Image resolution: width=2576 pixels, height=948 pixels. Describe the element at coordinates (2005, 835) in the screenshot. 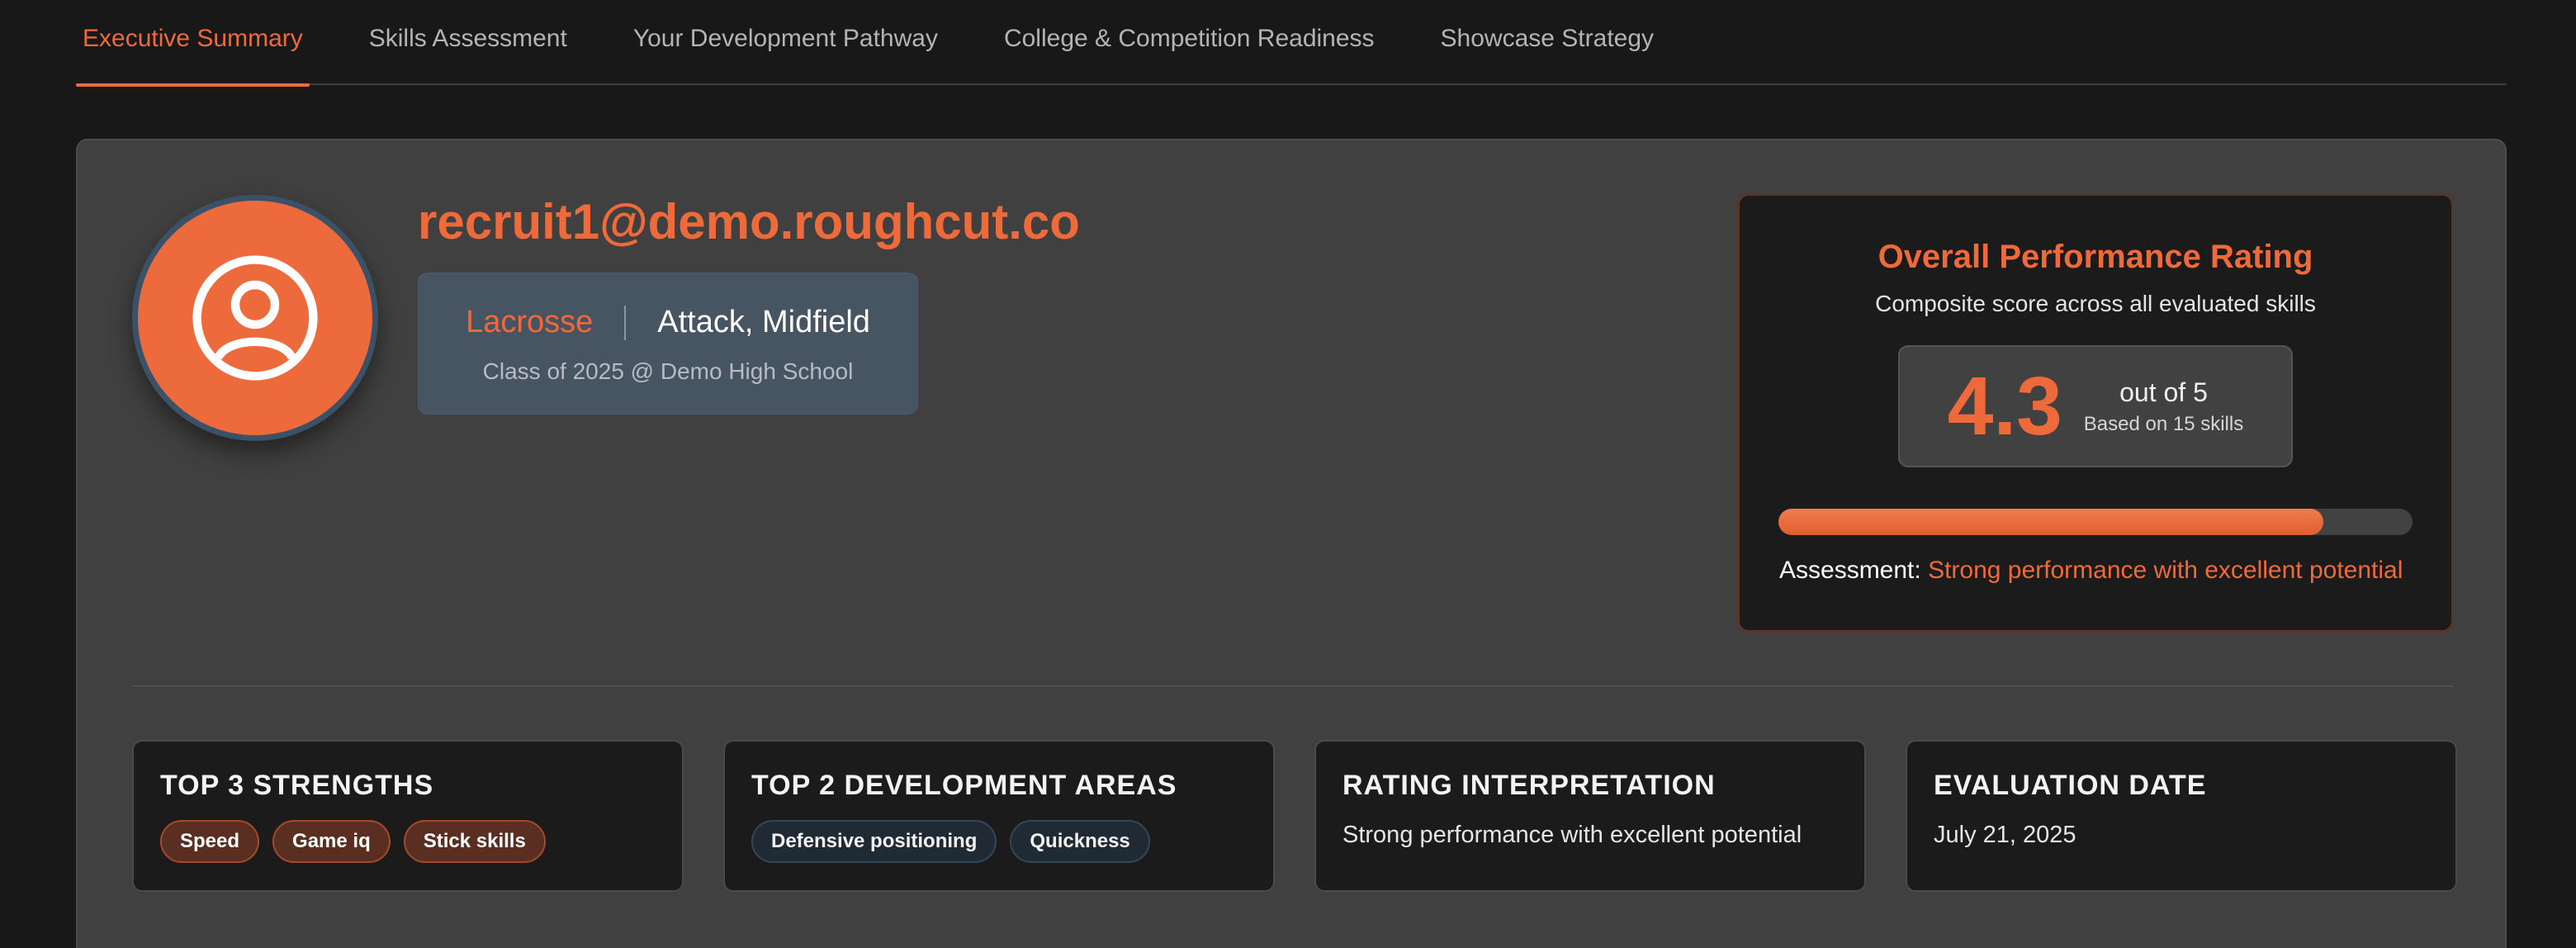

I see `evaluation-date: July 21, 2025` at that location.